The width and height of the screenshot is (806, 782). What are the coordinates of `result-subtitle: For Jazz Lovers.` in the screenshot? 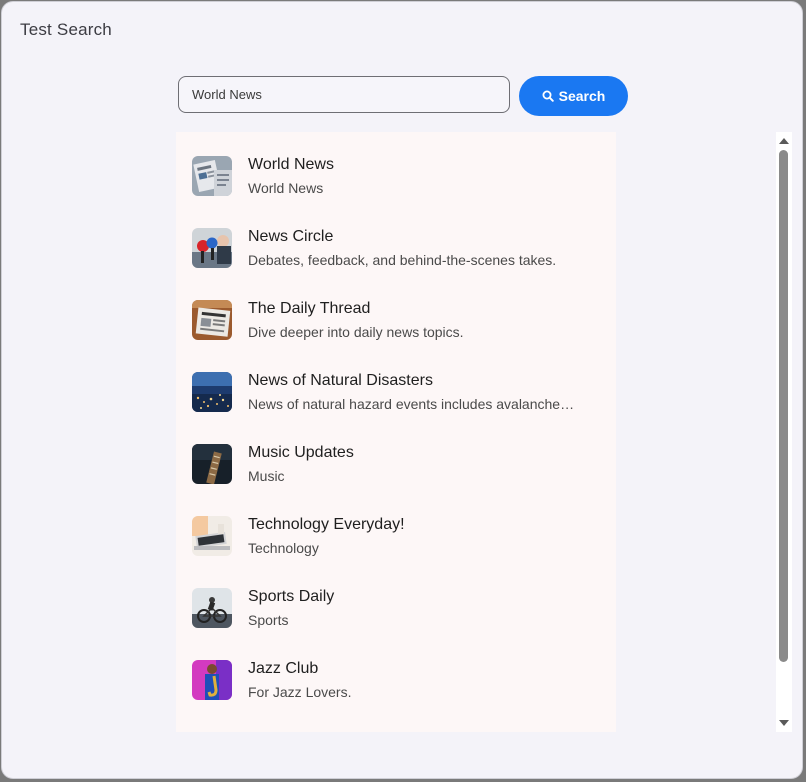 It's located at (300, 692).